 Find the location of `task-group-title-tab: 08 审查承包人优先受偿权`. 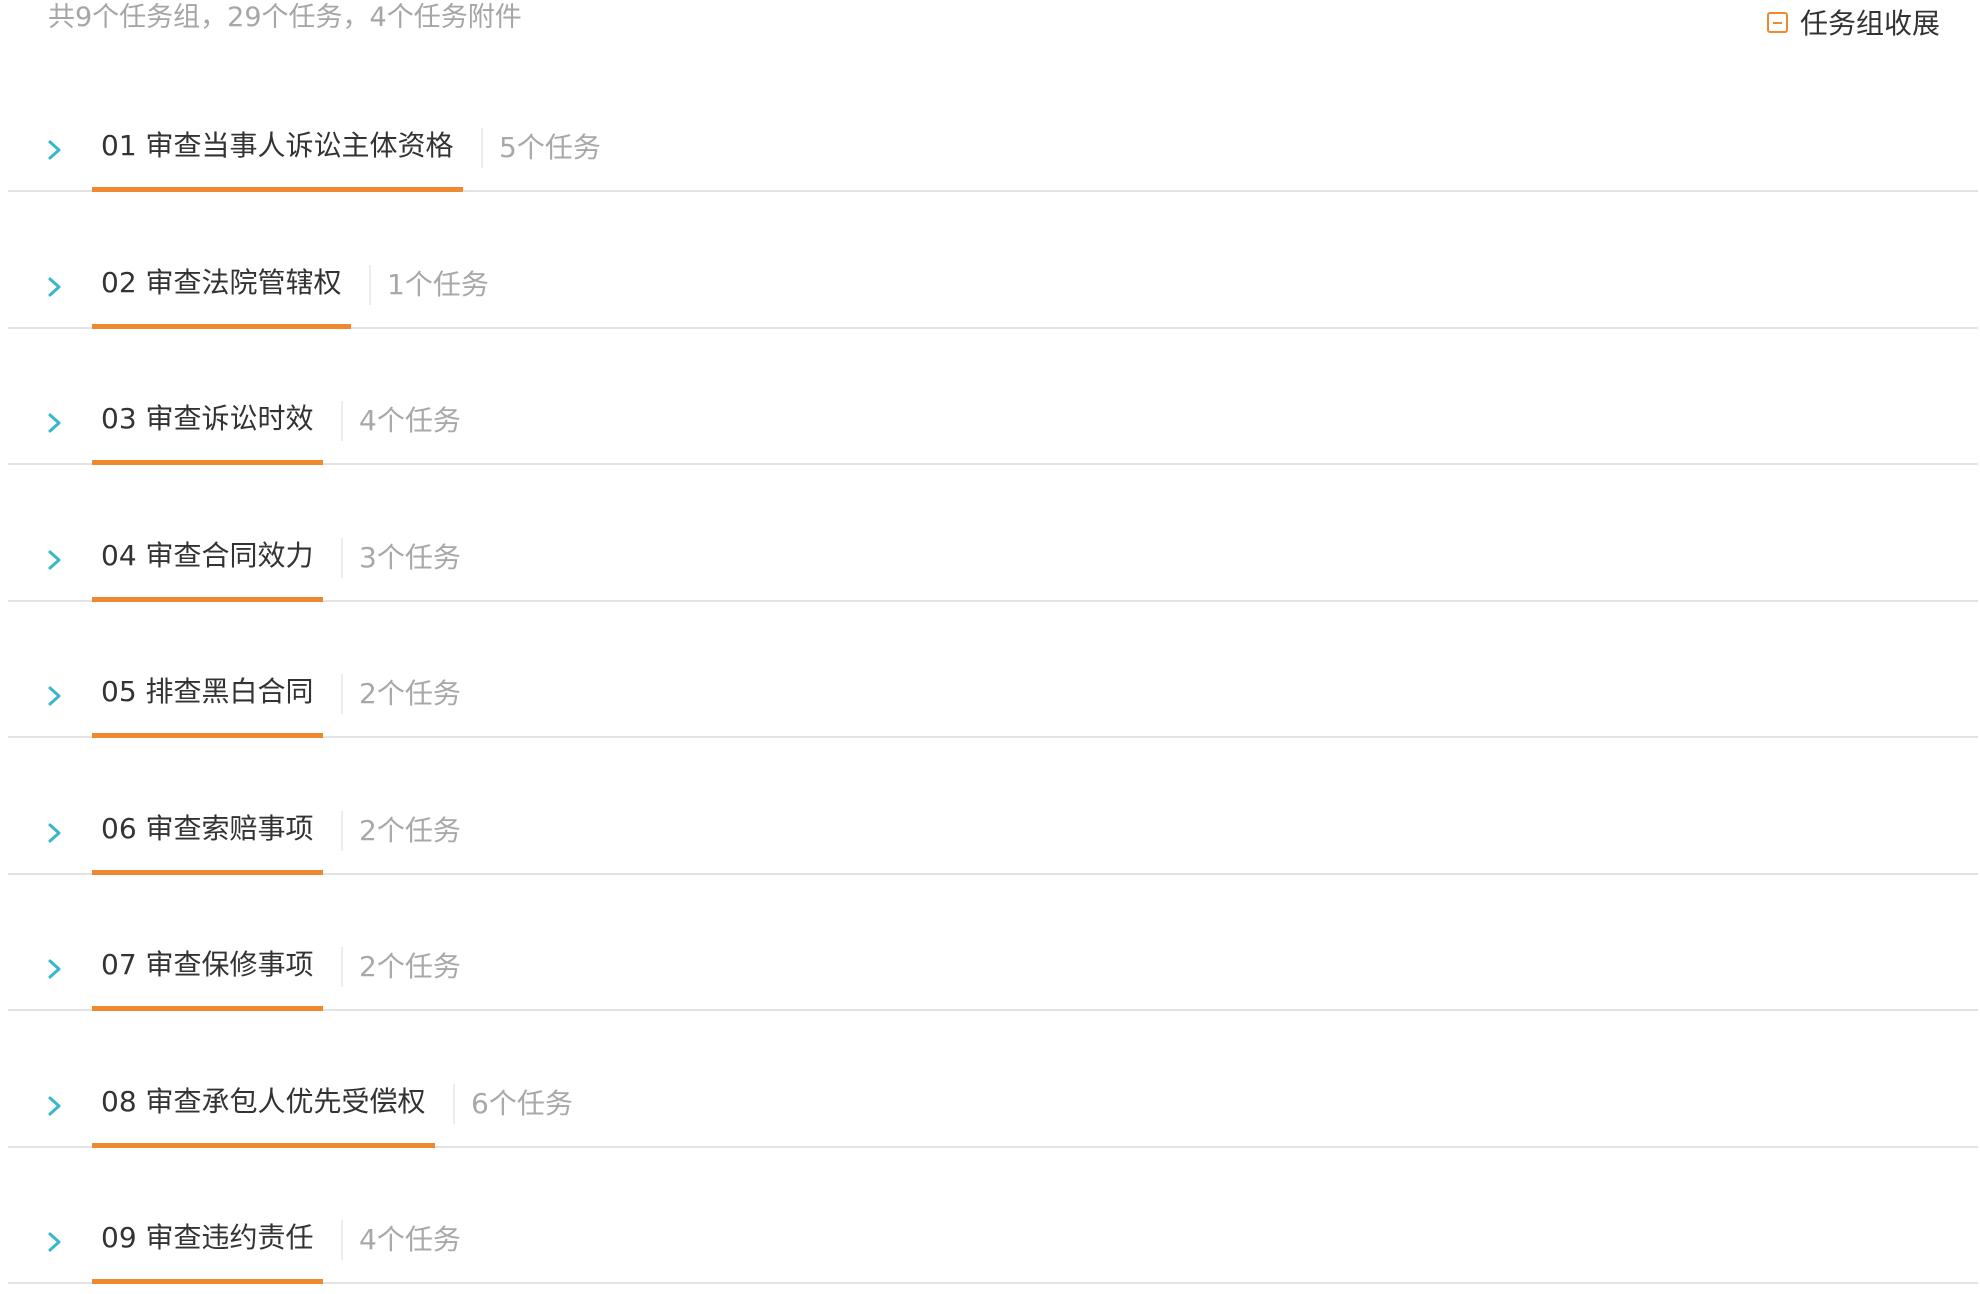

task-group-title-tab: 08 审查承包人优先受偿权 is located at coordinates (263, 1107).